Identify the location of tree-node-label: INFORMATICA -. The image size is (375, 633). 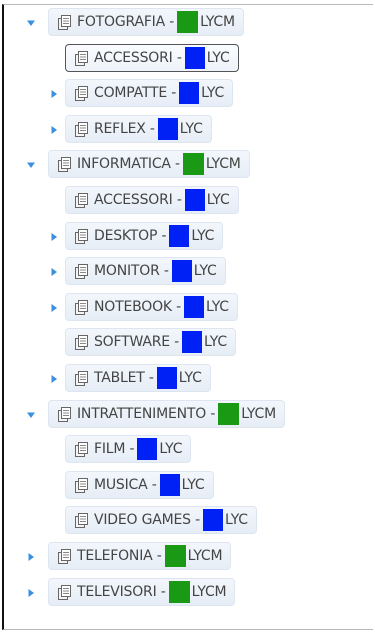
(128, 164).